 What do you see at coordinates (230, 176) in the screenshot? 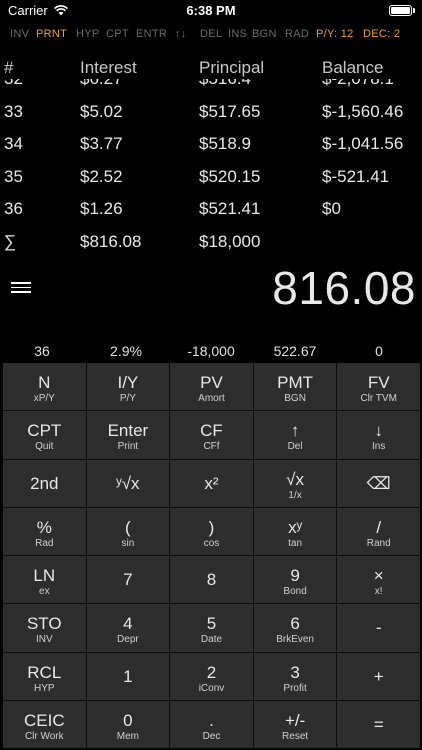
I see `row-principal: $520.15` at bounding box center [230, 176].